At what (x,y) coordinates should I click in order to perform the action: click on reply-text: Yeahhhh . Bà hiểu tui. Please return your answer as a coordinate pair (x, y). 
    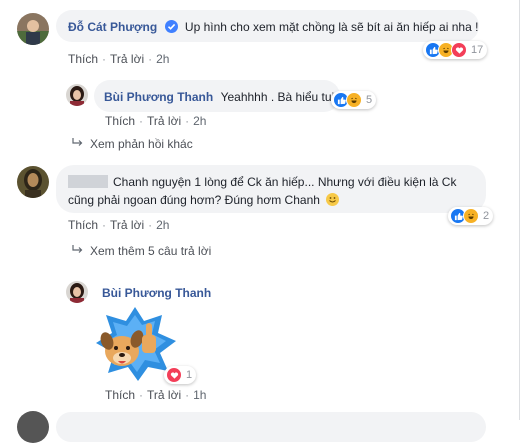
    Looking at the image, I should click on (277, 97).